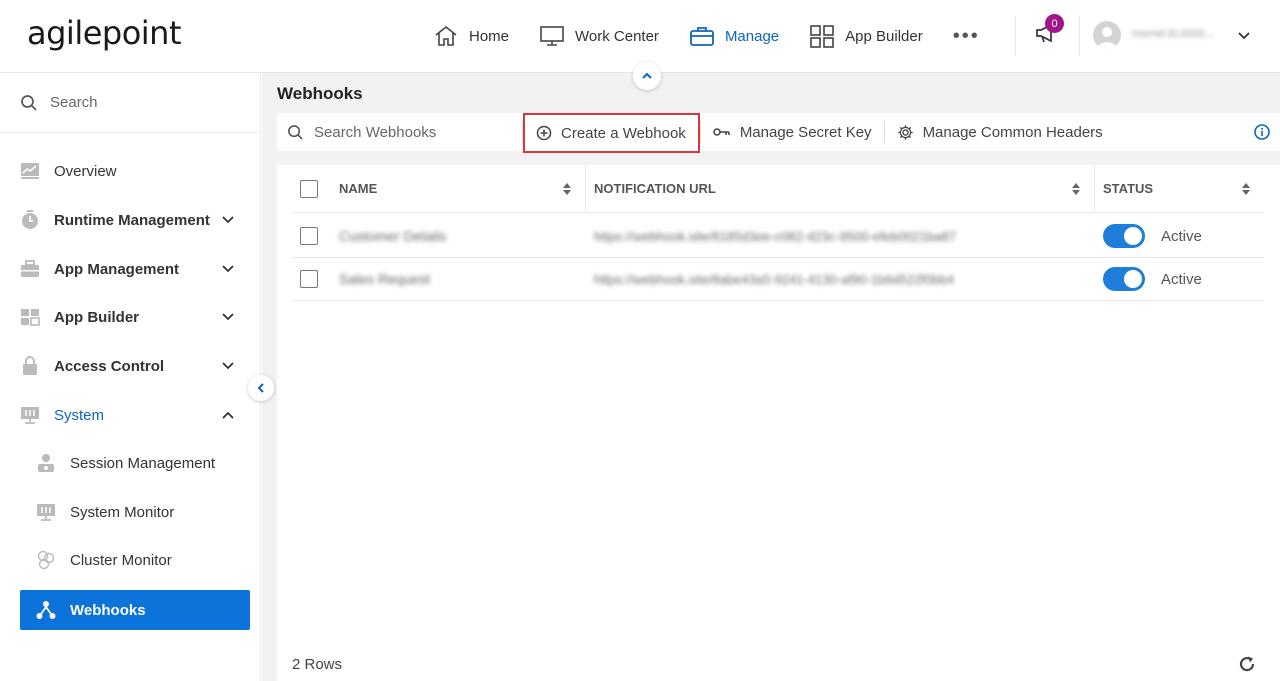  Describe the element at coordinates (320, 93) in the screenshot. I see `page-title: Webhooks` at that location.